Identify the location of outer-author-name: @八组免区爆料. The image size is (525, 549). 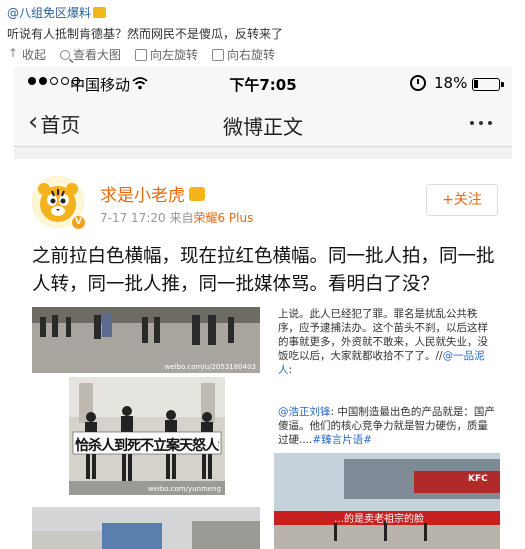
(49, 13).